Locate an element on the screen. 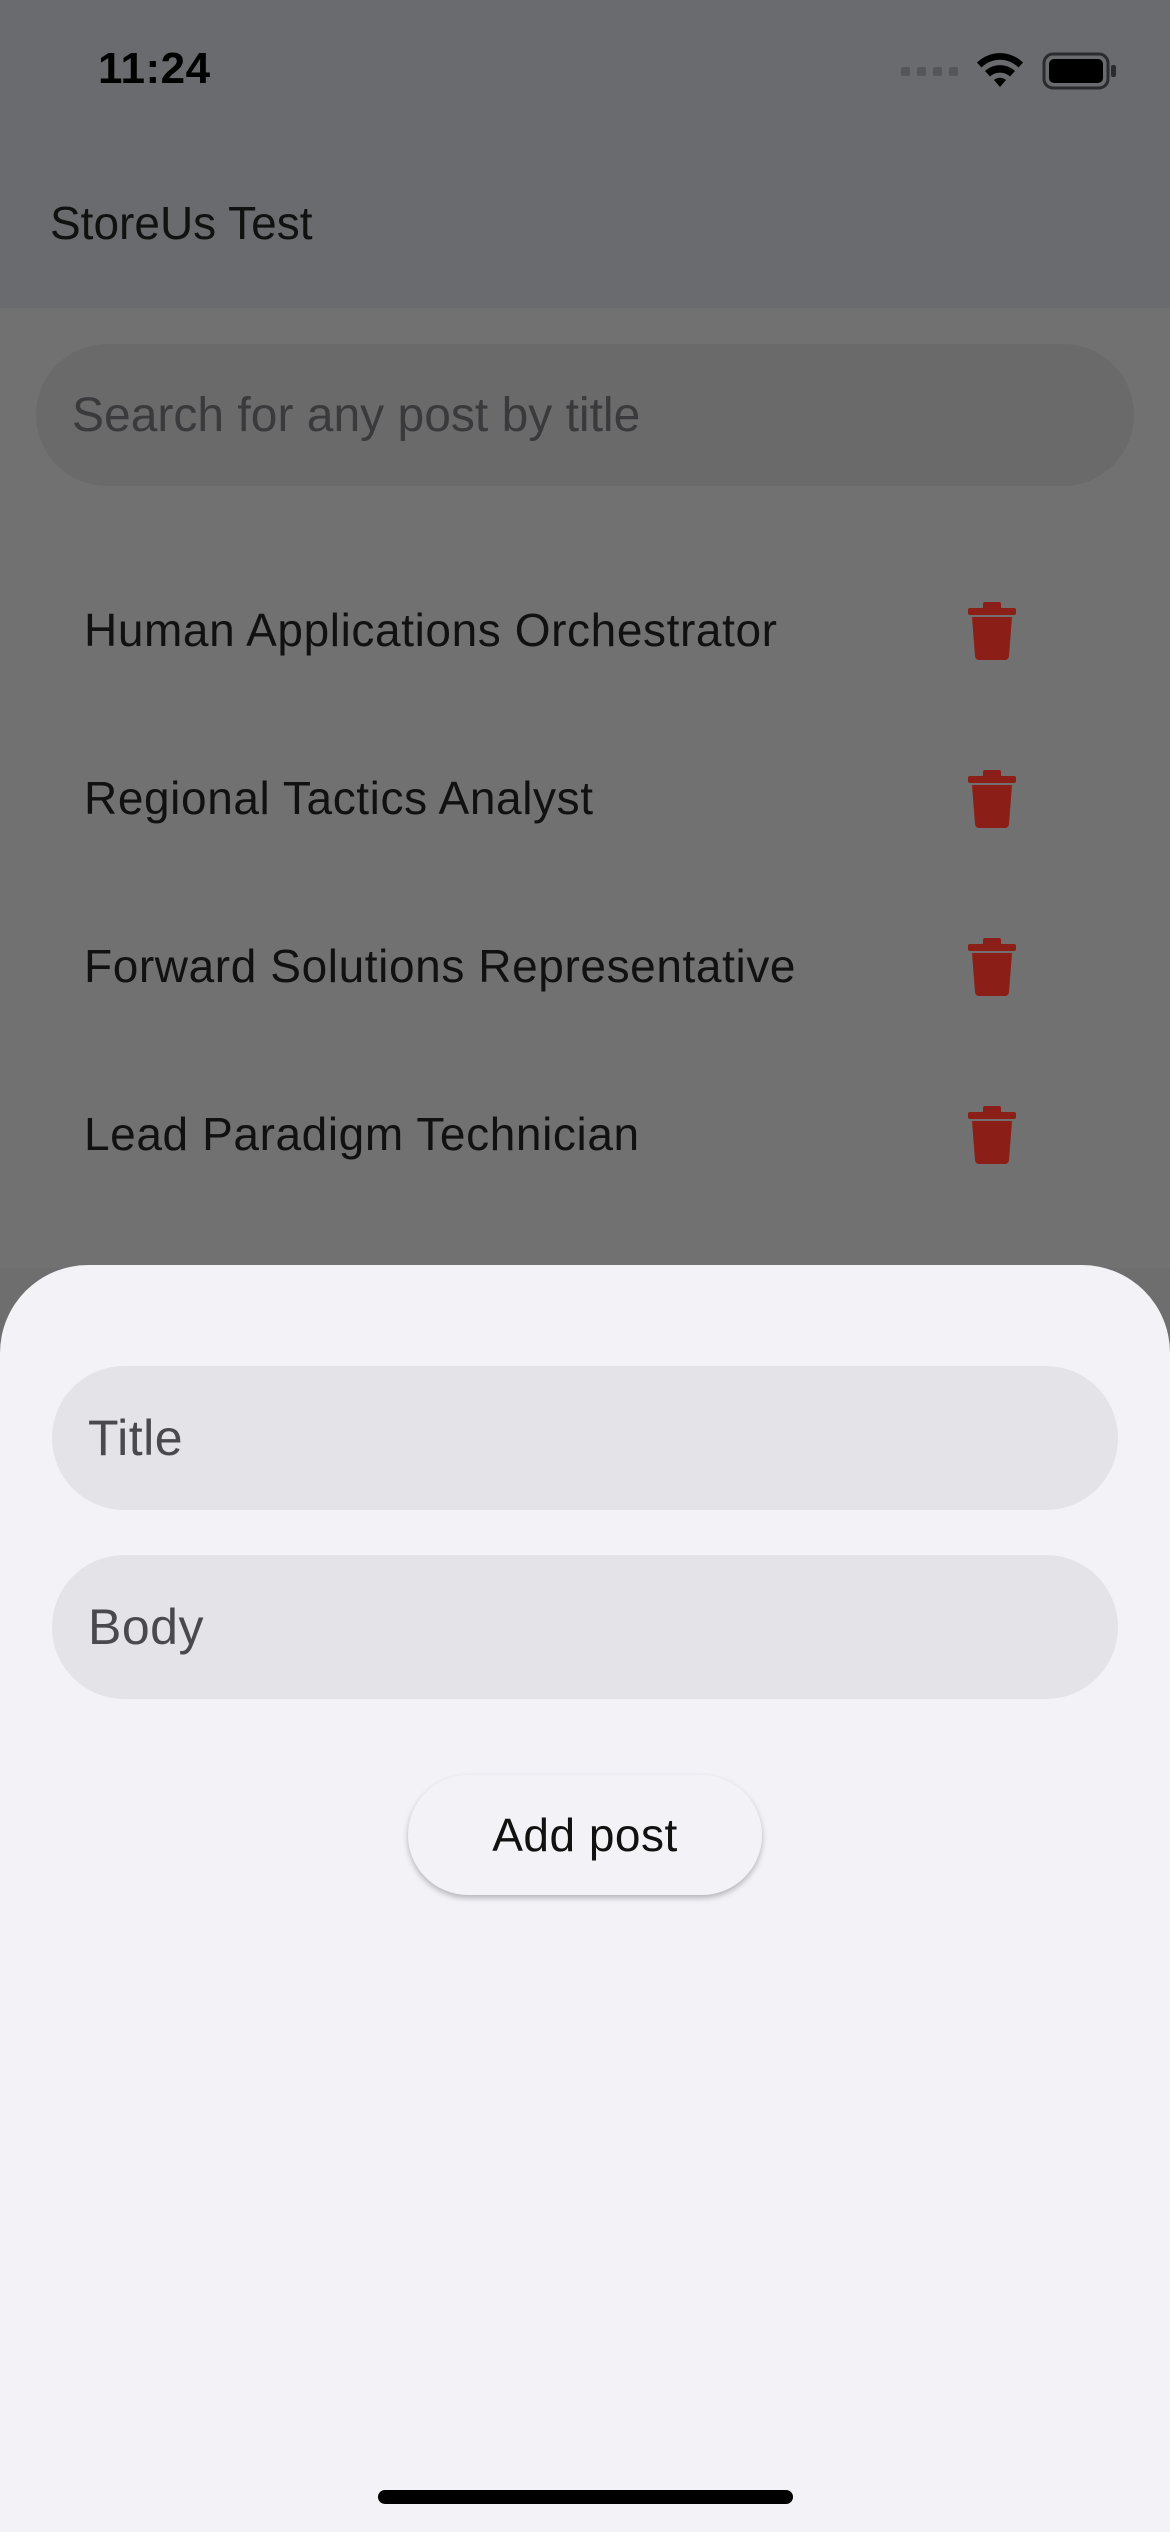  list-item: Regional Tactics Analyst is located at coordinates (585, 798).